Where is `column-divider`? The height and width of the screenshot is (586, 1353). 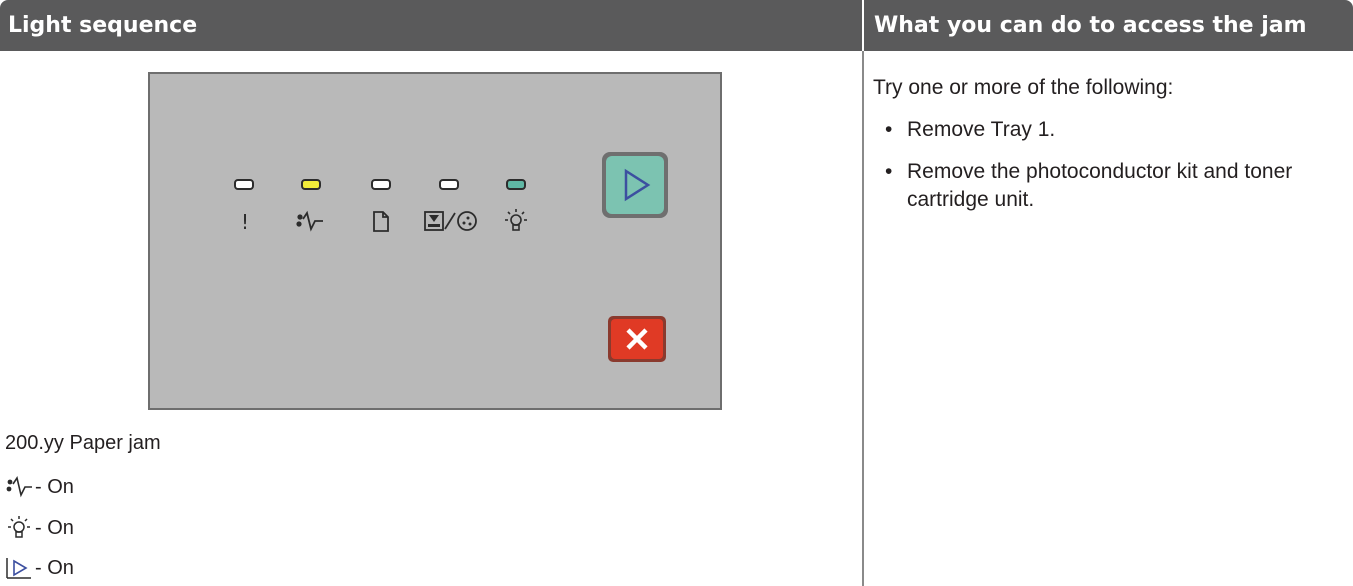 column-divider is located at coordinates (863, 293).